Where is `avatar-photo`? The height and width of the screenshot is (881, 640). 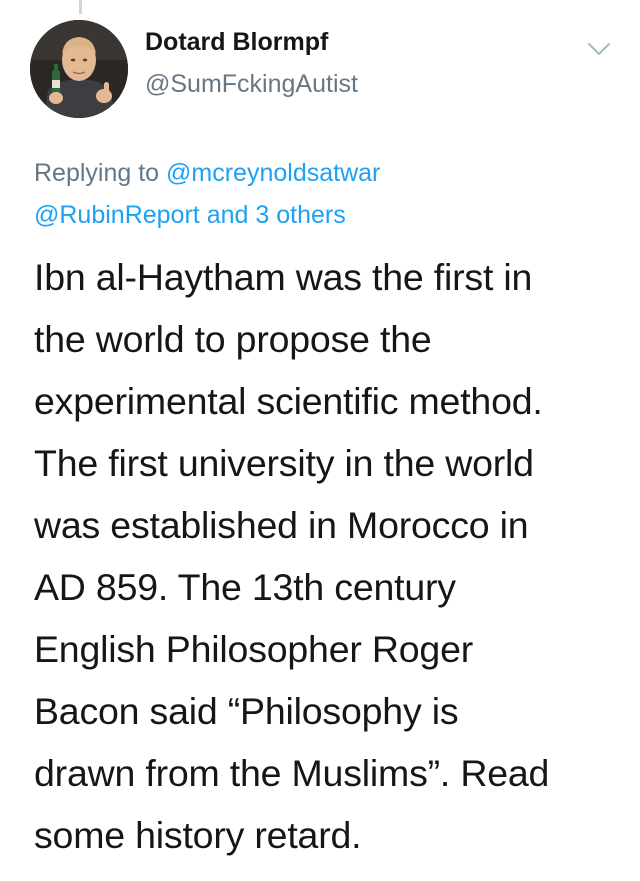 avatar-photo is located at coordinates (79, 69).